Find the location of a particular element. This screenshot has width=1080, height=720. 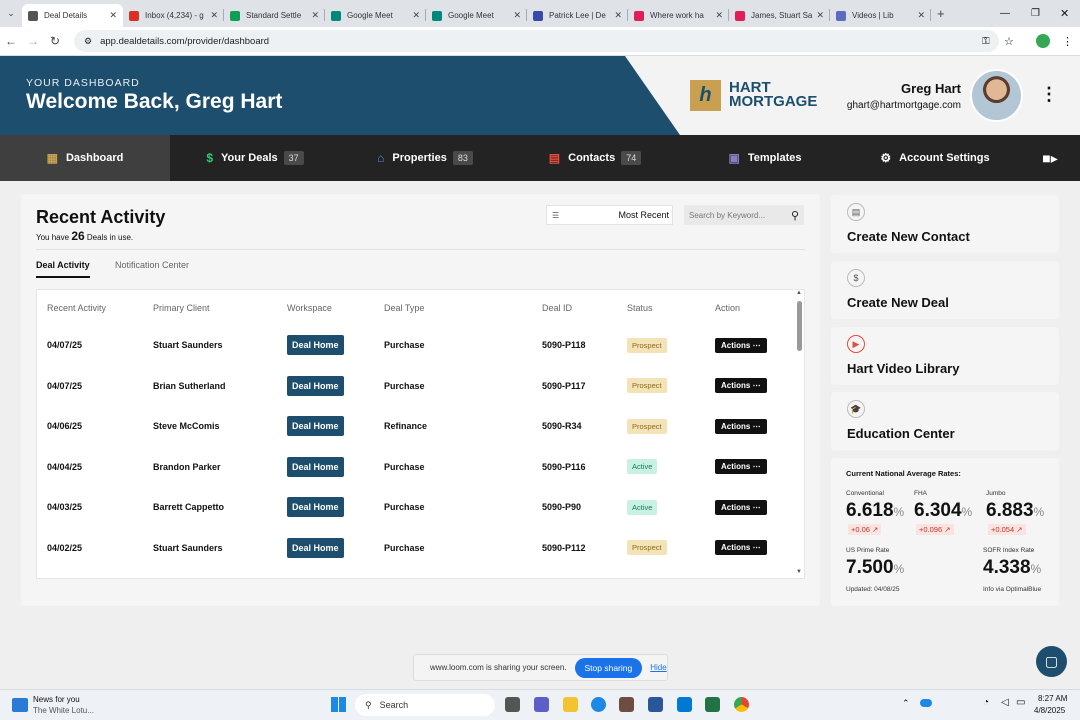

nav-dashboard: ▦ Dashboard is located at coordinates (85, 158).